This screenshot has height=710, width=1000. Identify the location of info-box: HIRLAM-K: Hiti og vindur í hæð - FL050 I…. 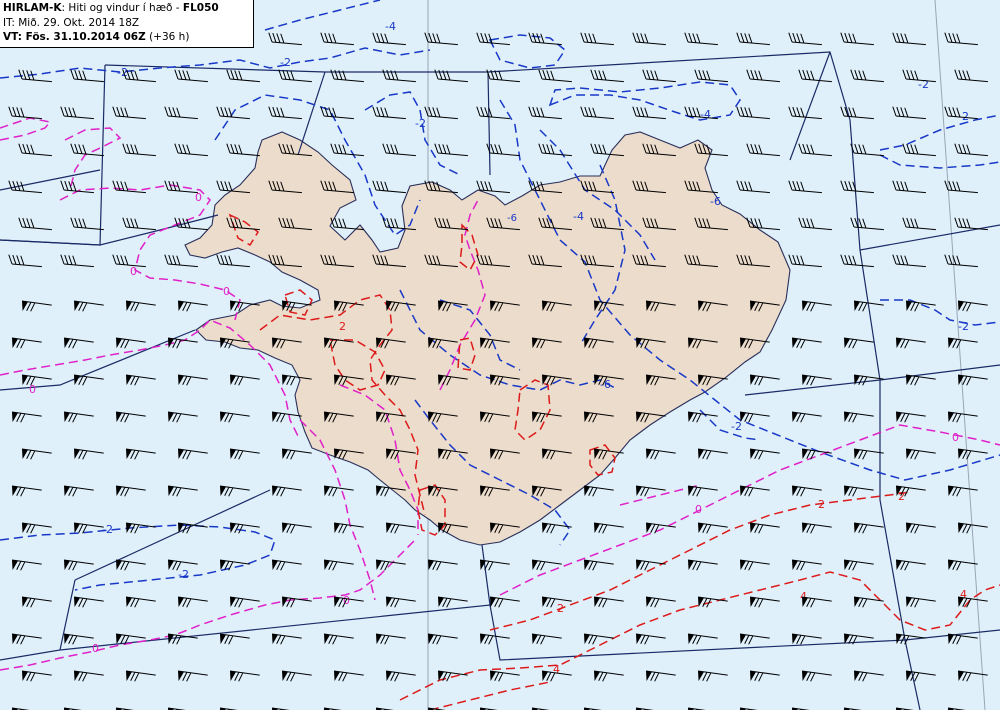
(127, 24).